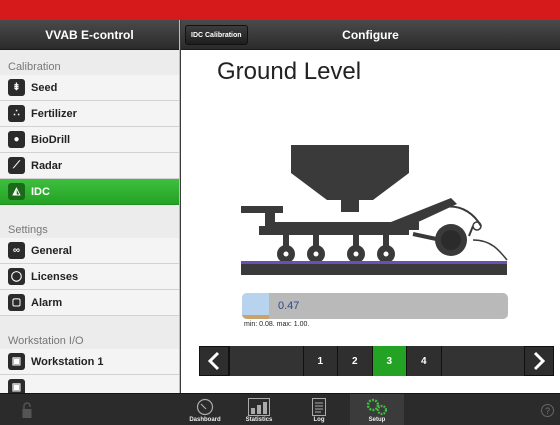  Describe the element at coordinates (40, 191) in the screenshot. I see `sidebar-item-label: IDC` at that location.